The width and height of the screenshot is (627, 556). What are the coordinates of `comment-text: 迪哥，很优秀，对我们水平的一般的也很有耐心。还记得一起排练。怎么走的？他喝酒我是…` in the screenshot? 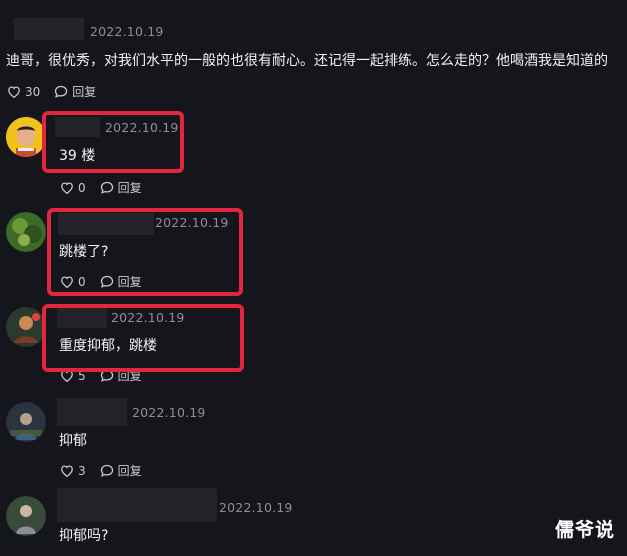 It's located at (307, 61).